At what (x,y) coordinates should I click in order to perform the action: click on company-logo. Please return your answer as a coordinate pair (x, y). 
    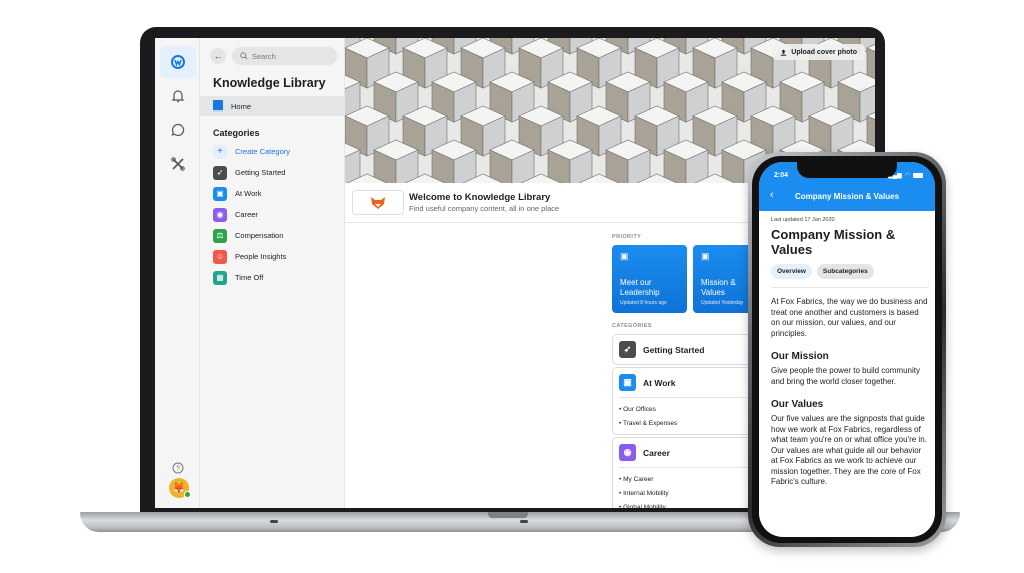
    Looking at the image, I should click on (378, 202).